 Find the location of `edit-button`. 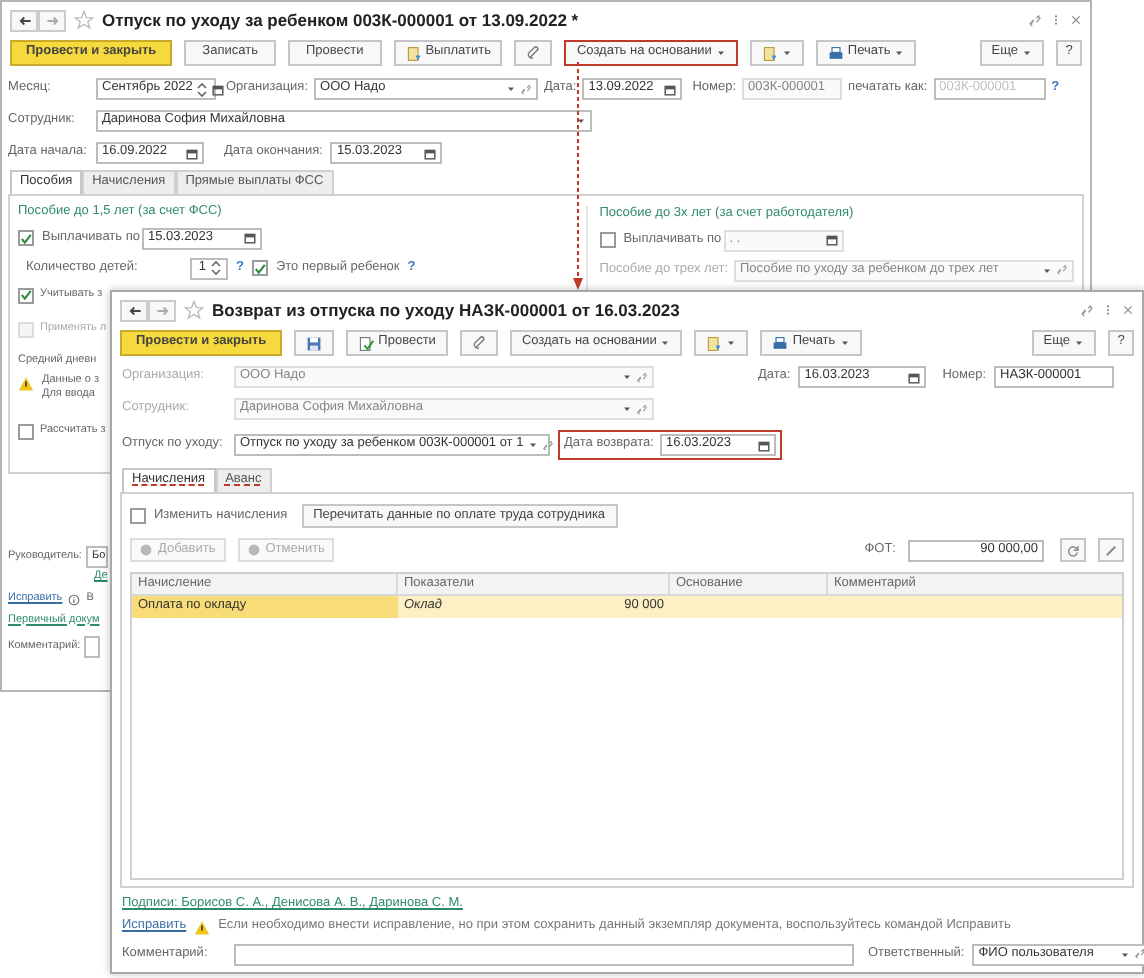

edit-button is located at coordinates (1111, 550).